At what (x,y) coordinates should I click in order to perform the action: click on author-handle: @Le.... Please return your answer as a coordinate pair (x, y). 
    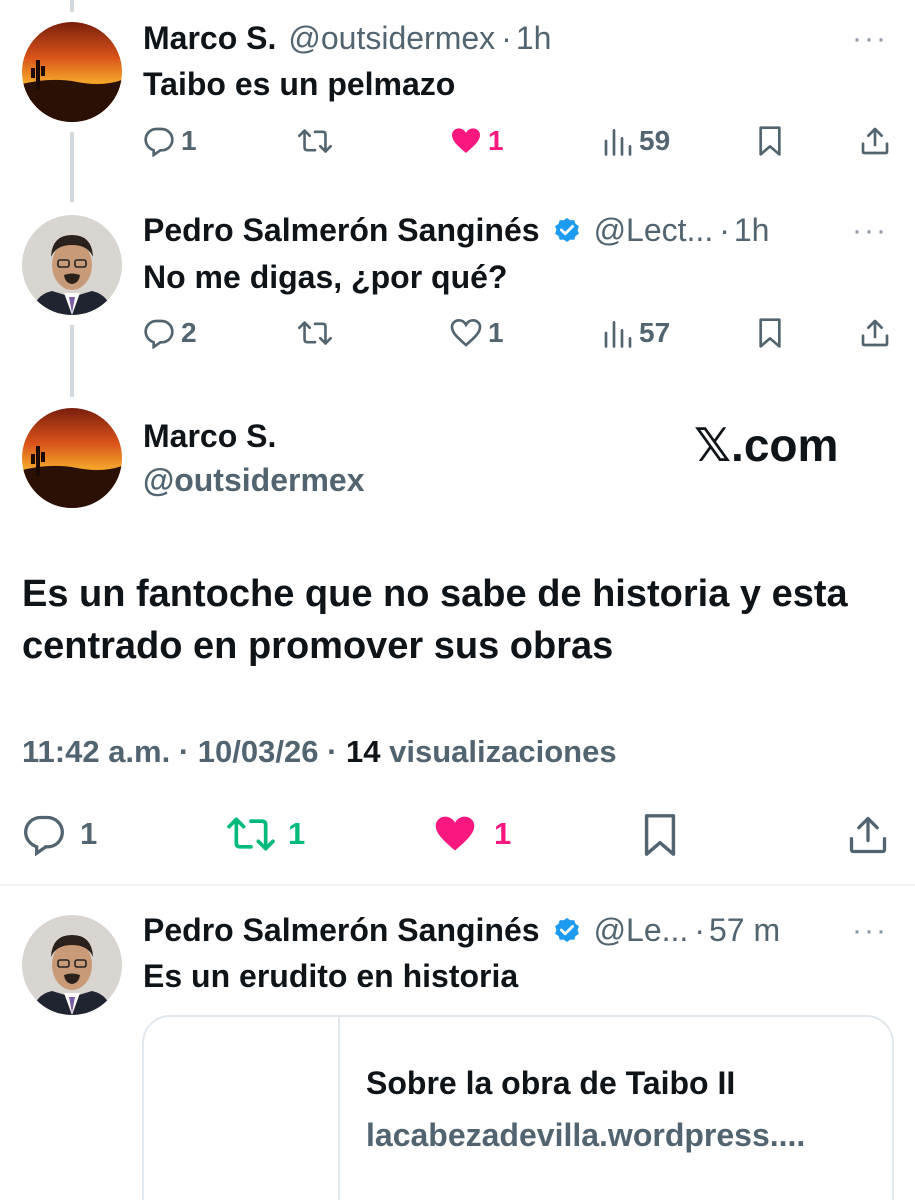
    Looking at the image, I should click on (641, 930).